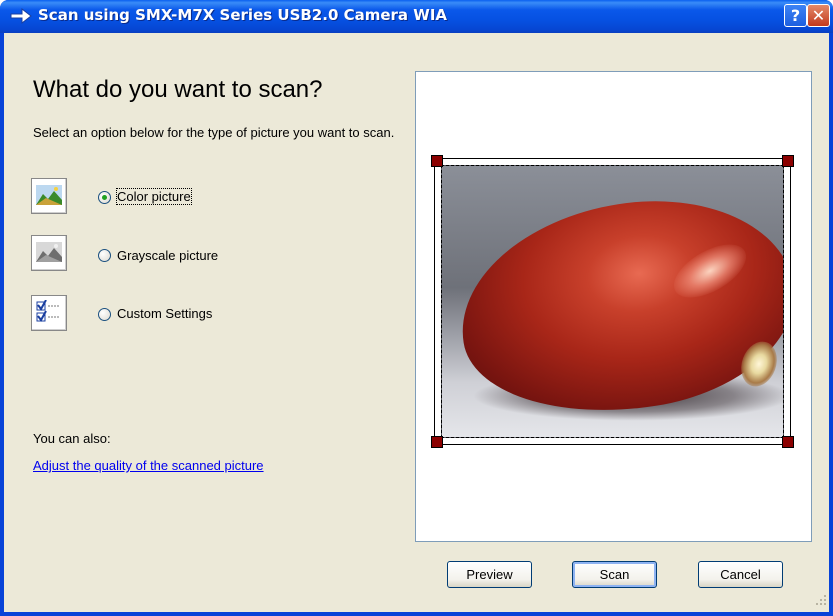 This screenshot has height=616, width=833. I want to click on custom-settings-icon, so click(49, 313).